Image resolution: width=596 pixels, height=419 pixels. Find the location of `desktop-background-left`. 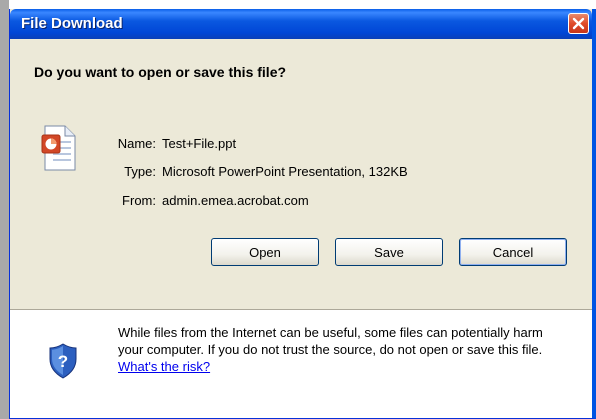

desktop-background-left is located at coordinates (4, 209).